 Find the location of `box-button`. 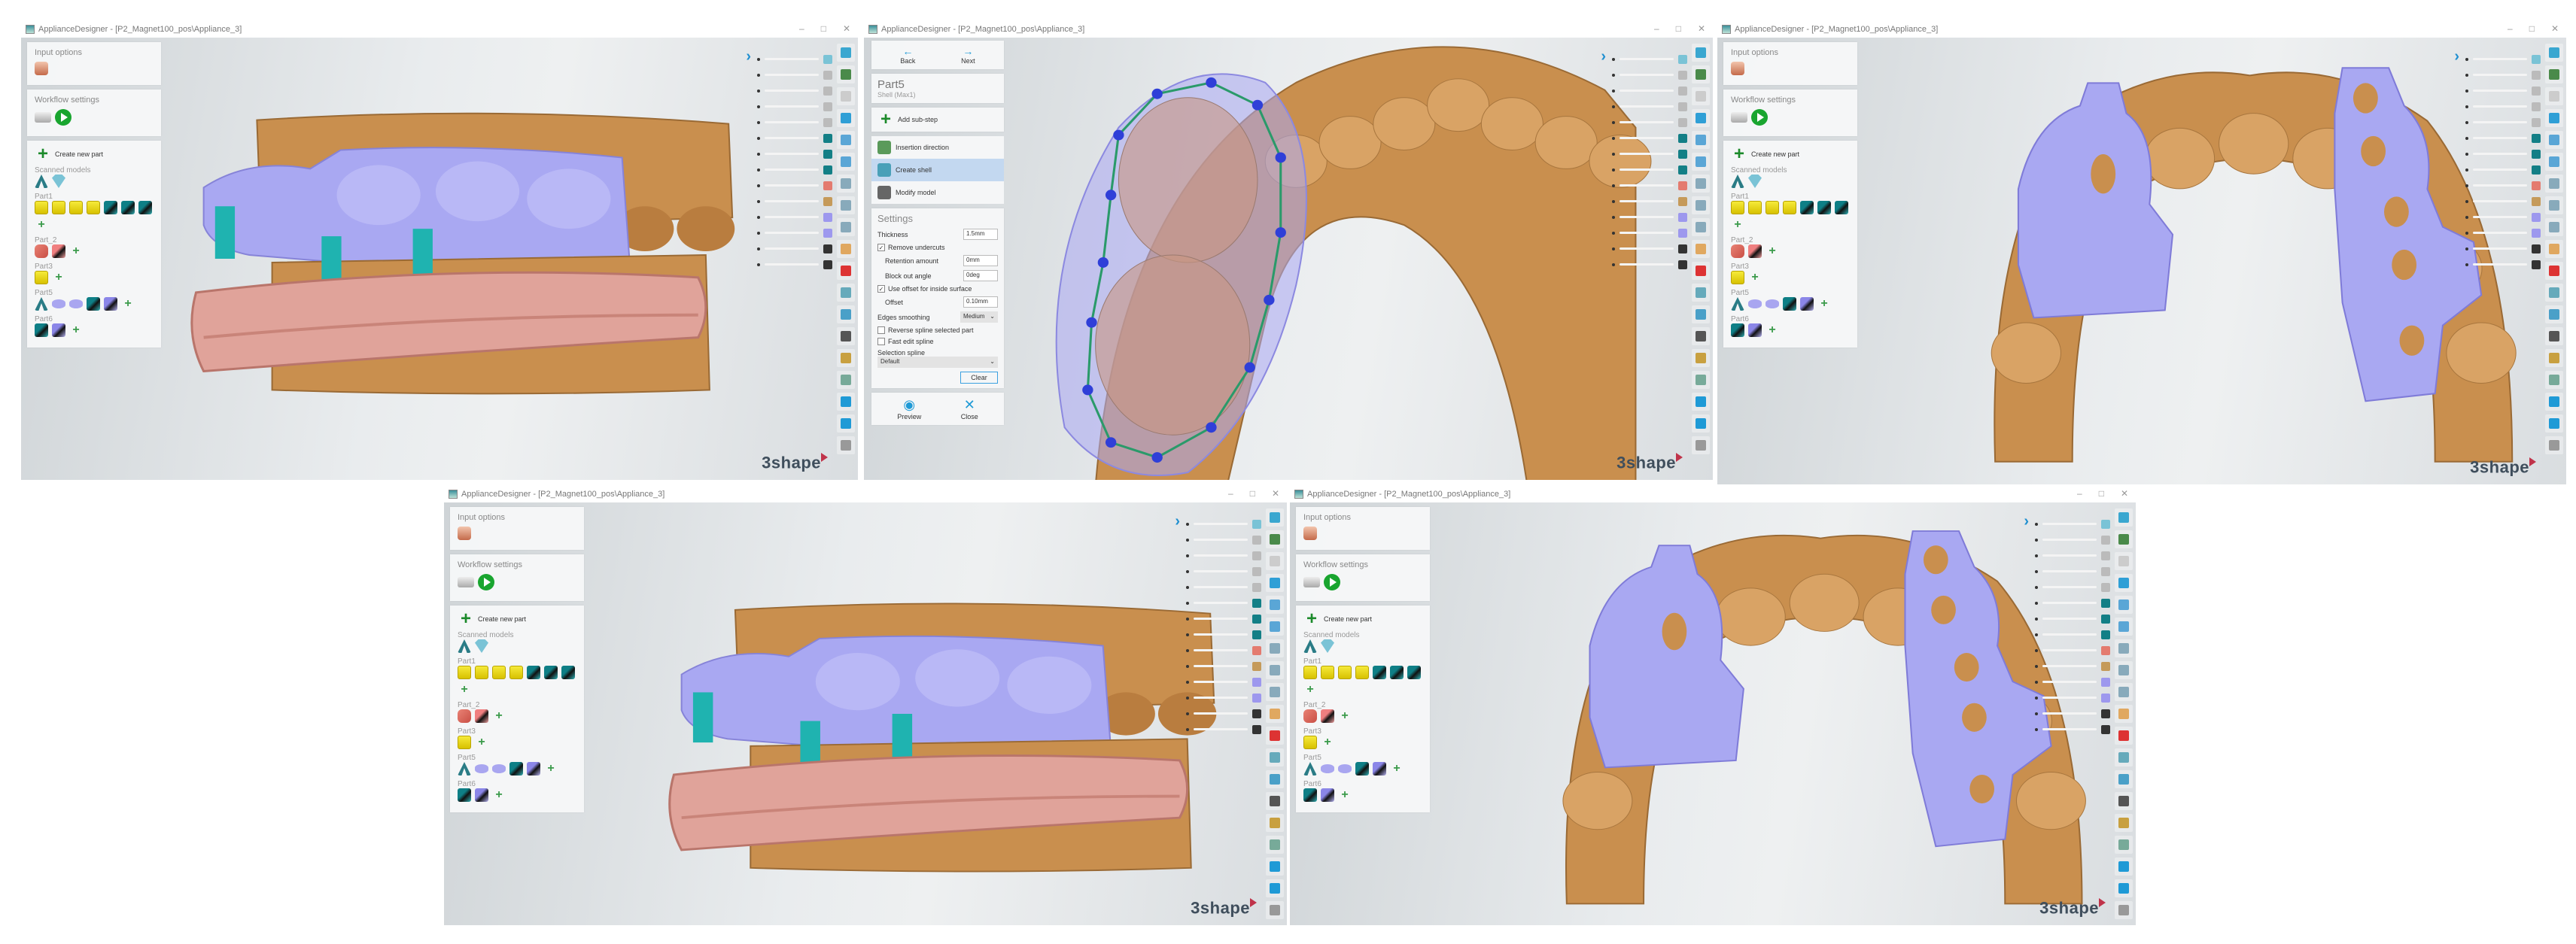

box-button is located at coordinates (2554, 249).